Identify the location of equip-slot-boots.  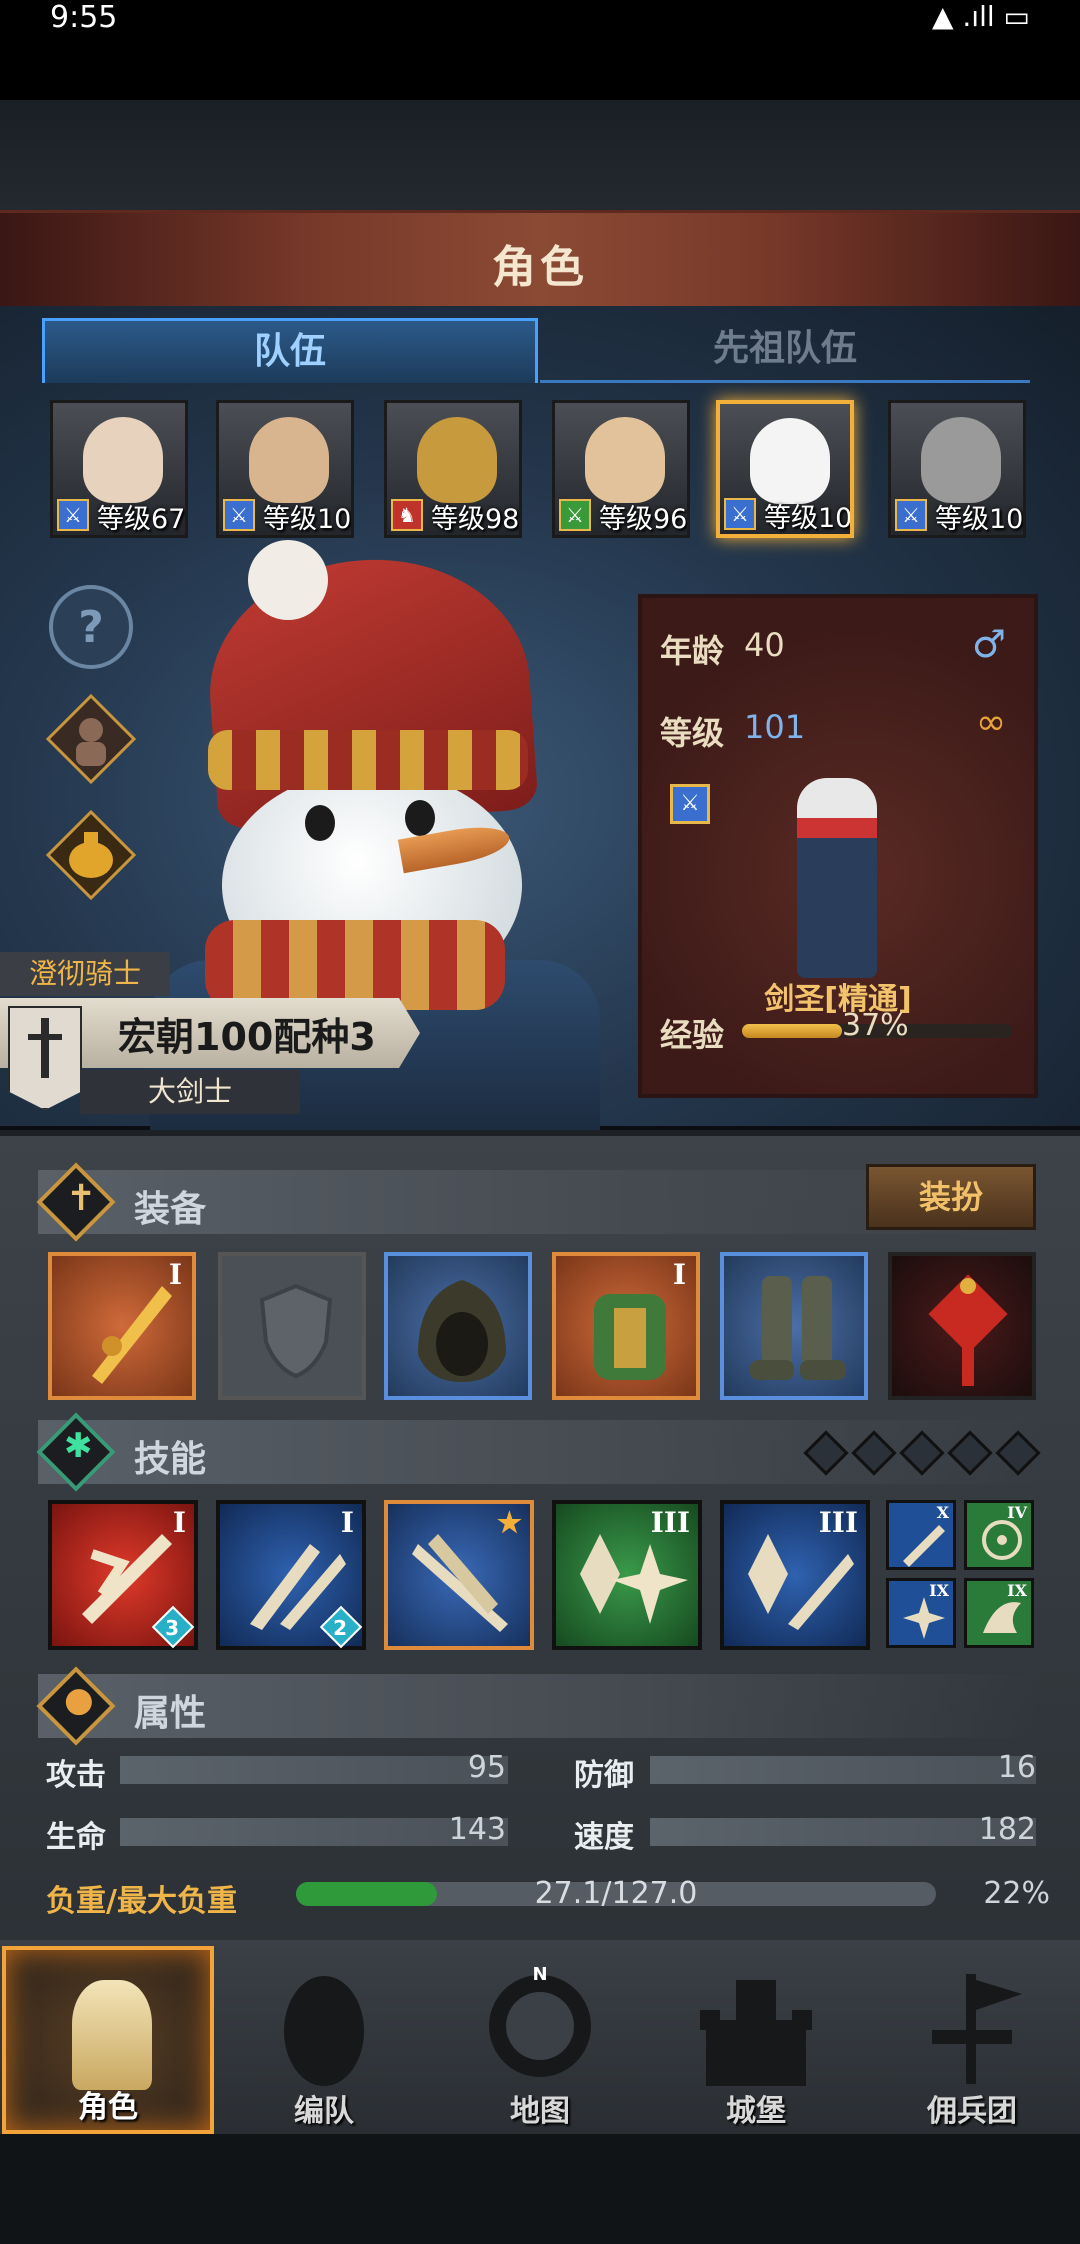
(794, 1326).